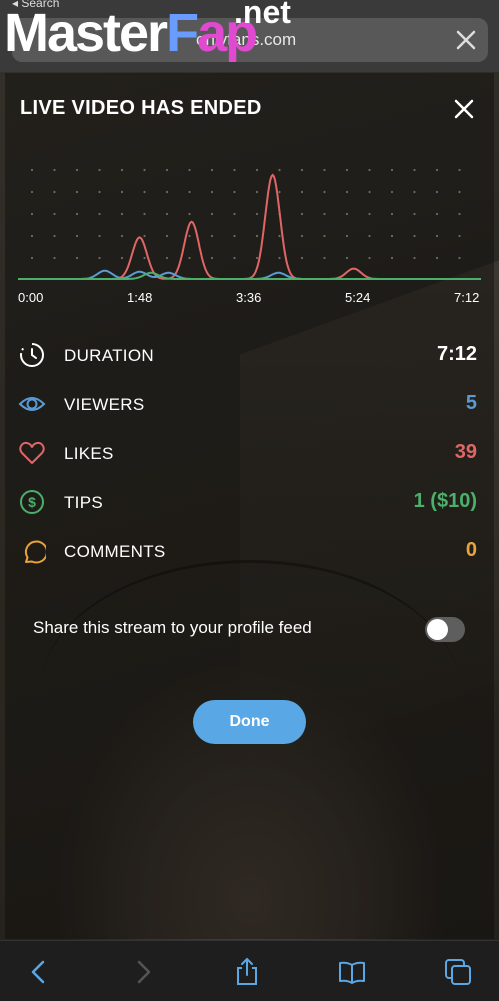  What do you see at coordinates (471, 550) in the screenshot?
I see `stat-value: 0` at bounding box center [471, 550].